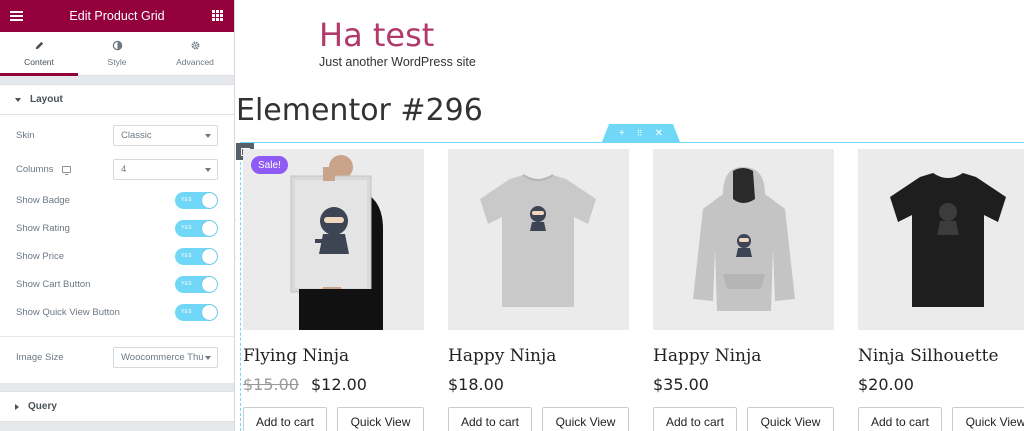 The image size is (1024, 431). I want to click on toggle-row: Show Cart Button YES, so click(117, 284).